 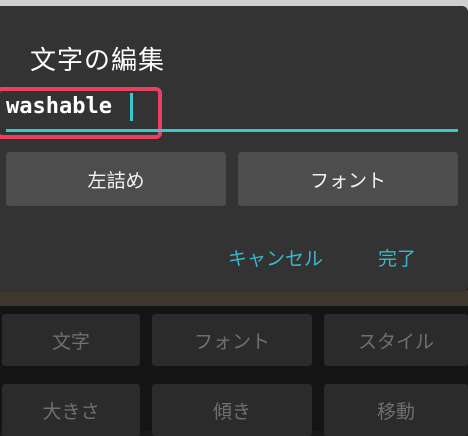 What do you see at coordinates (275, 257) in the screenshot?
I see `cancel-button: キャンセル` at bounding box center [275, 257].